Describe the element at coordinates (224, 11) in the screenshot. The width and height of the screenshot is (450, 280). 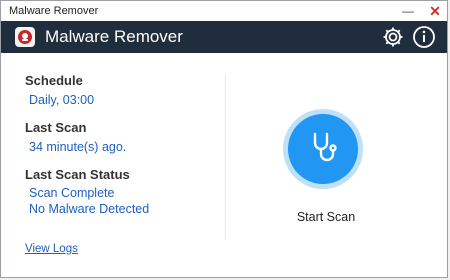
I see `title-bar: Malware Remover — ✕` at that location.